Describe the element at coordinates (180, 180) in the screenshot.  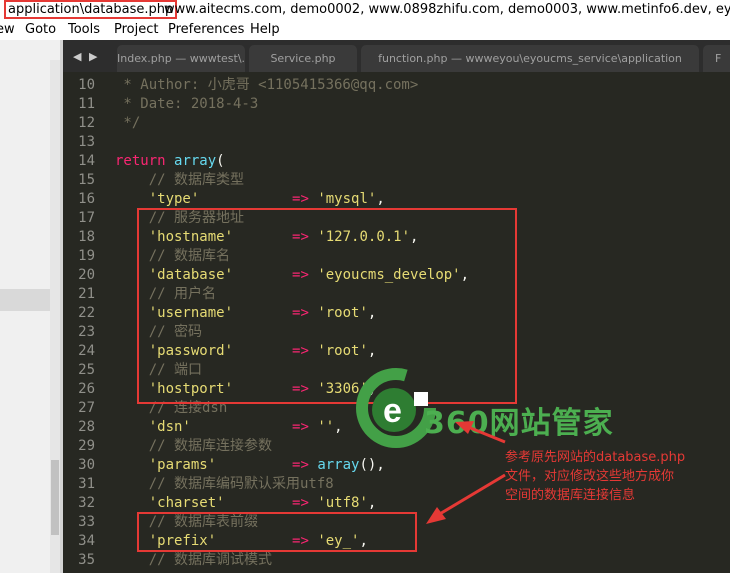
I see `code-token: // 数据库类型` at that location.